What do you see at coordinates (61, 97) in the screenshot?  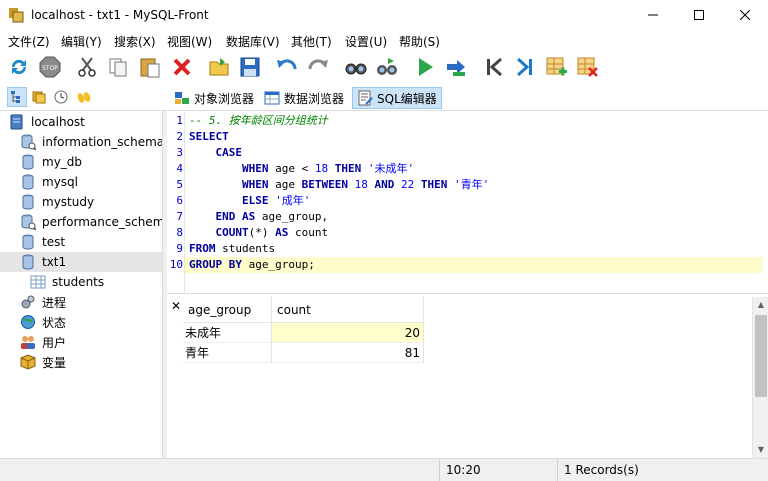 I see `history-icon` at bounding box center [61, 97].